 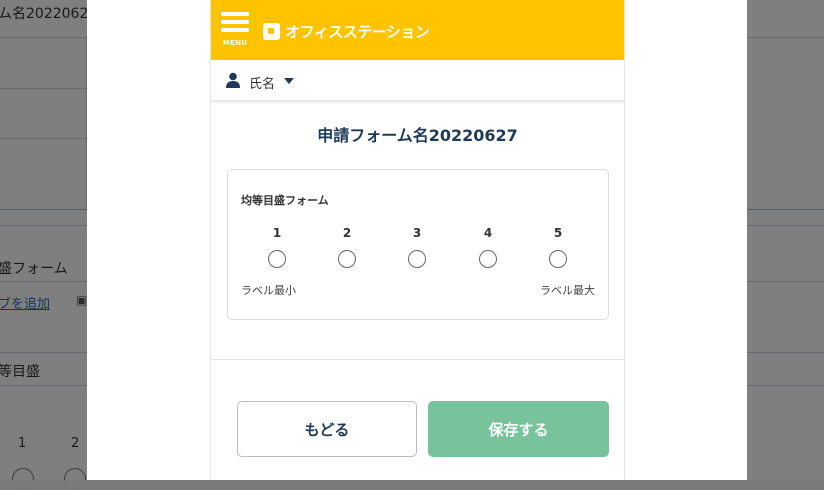 I want to click on label-max: ラベル最大, so click(x=567, y=290).